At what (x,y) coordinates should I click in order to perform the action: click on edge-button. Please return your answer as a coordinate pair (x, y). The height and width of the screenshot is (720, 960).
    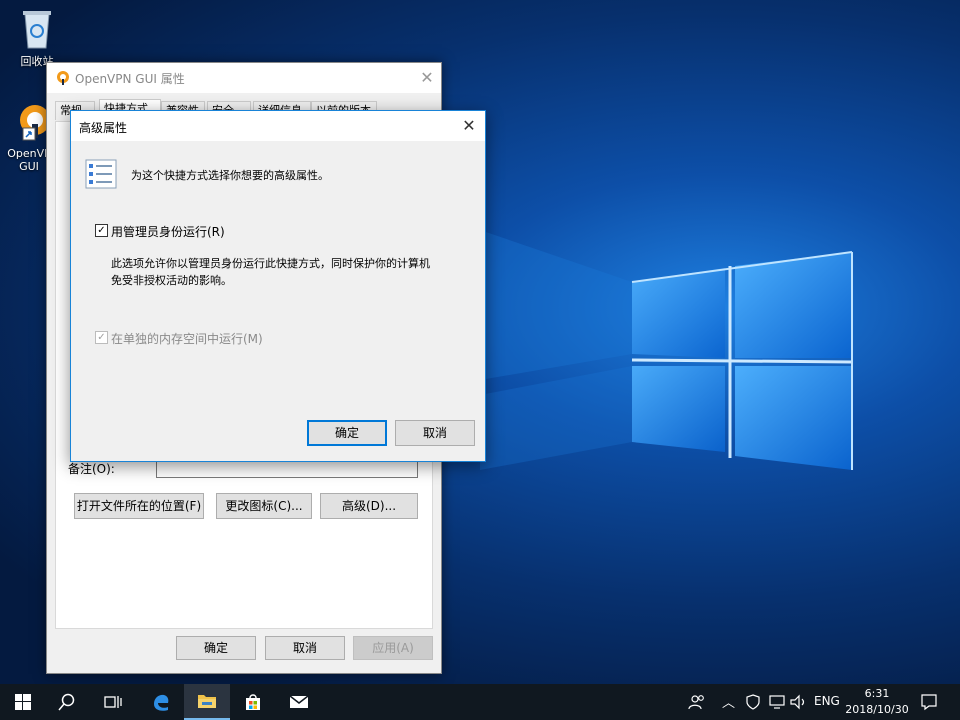
    Looking at the image, I should click on (161, 702).